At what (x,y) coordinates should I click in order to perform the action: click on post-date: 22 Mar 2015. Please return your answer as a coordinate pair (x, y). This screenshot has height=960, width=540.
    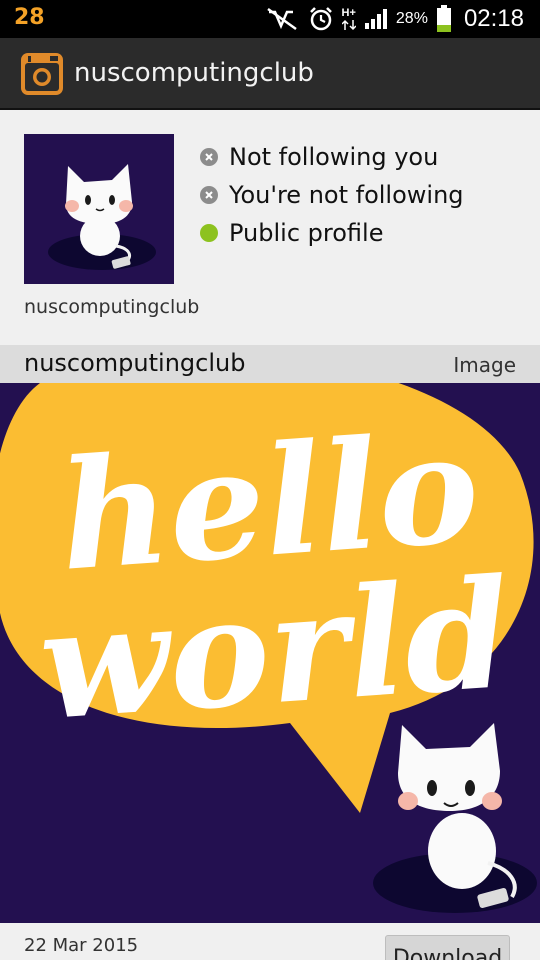
    Looking at the image, I should click on (81, 945).